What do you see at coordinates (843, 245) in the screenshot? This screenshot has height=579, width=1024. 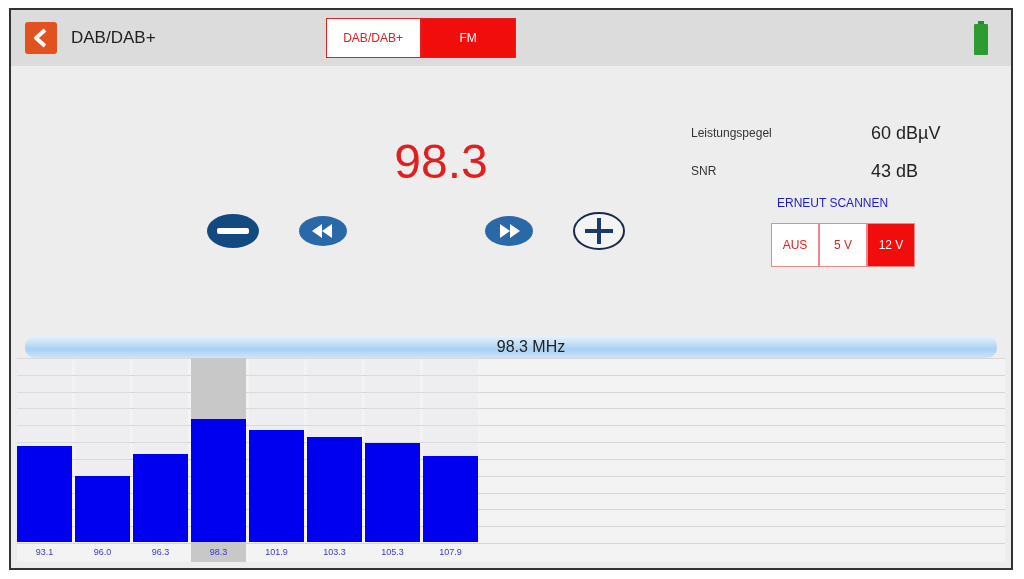 I see `voltage-option: 5 V` at bounding box center [843, 245].